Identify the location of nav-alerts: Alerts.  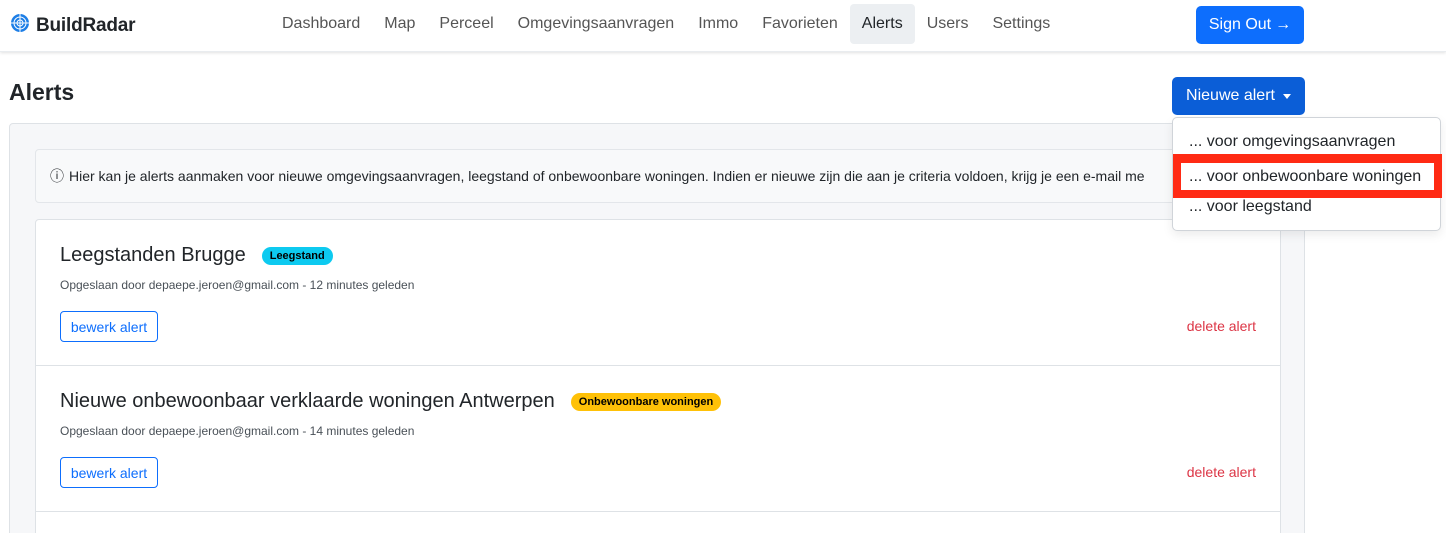
(882, 24).